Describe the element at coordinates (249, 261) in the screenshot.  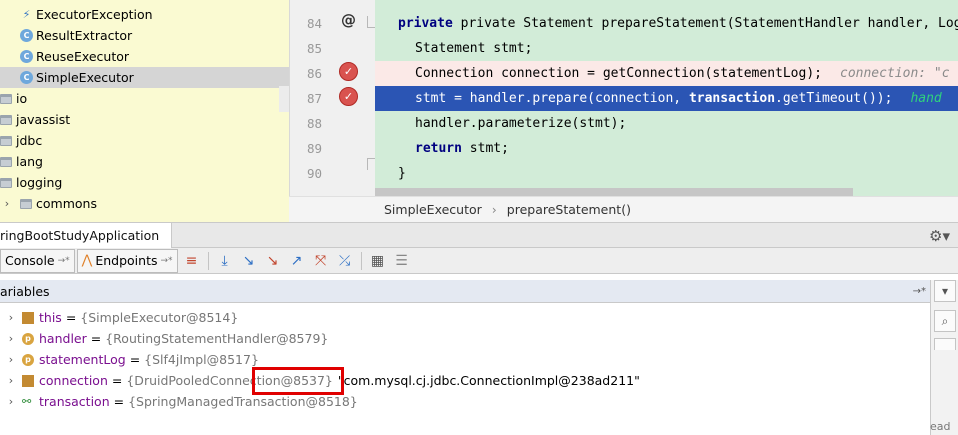
I see `step-into-icon: ↘` at that location.